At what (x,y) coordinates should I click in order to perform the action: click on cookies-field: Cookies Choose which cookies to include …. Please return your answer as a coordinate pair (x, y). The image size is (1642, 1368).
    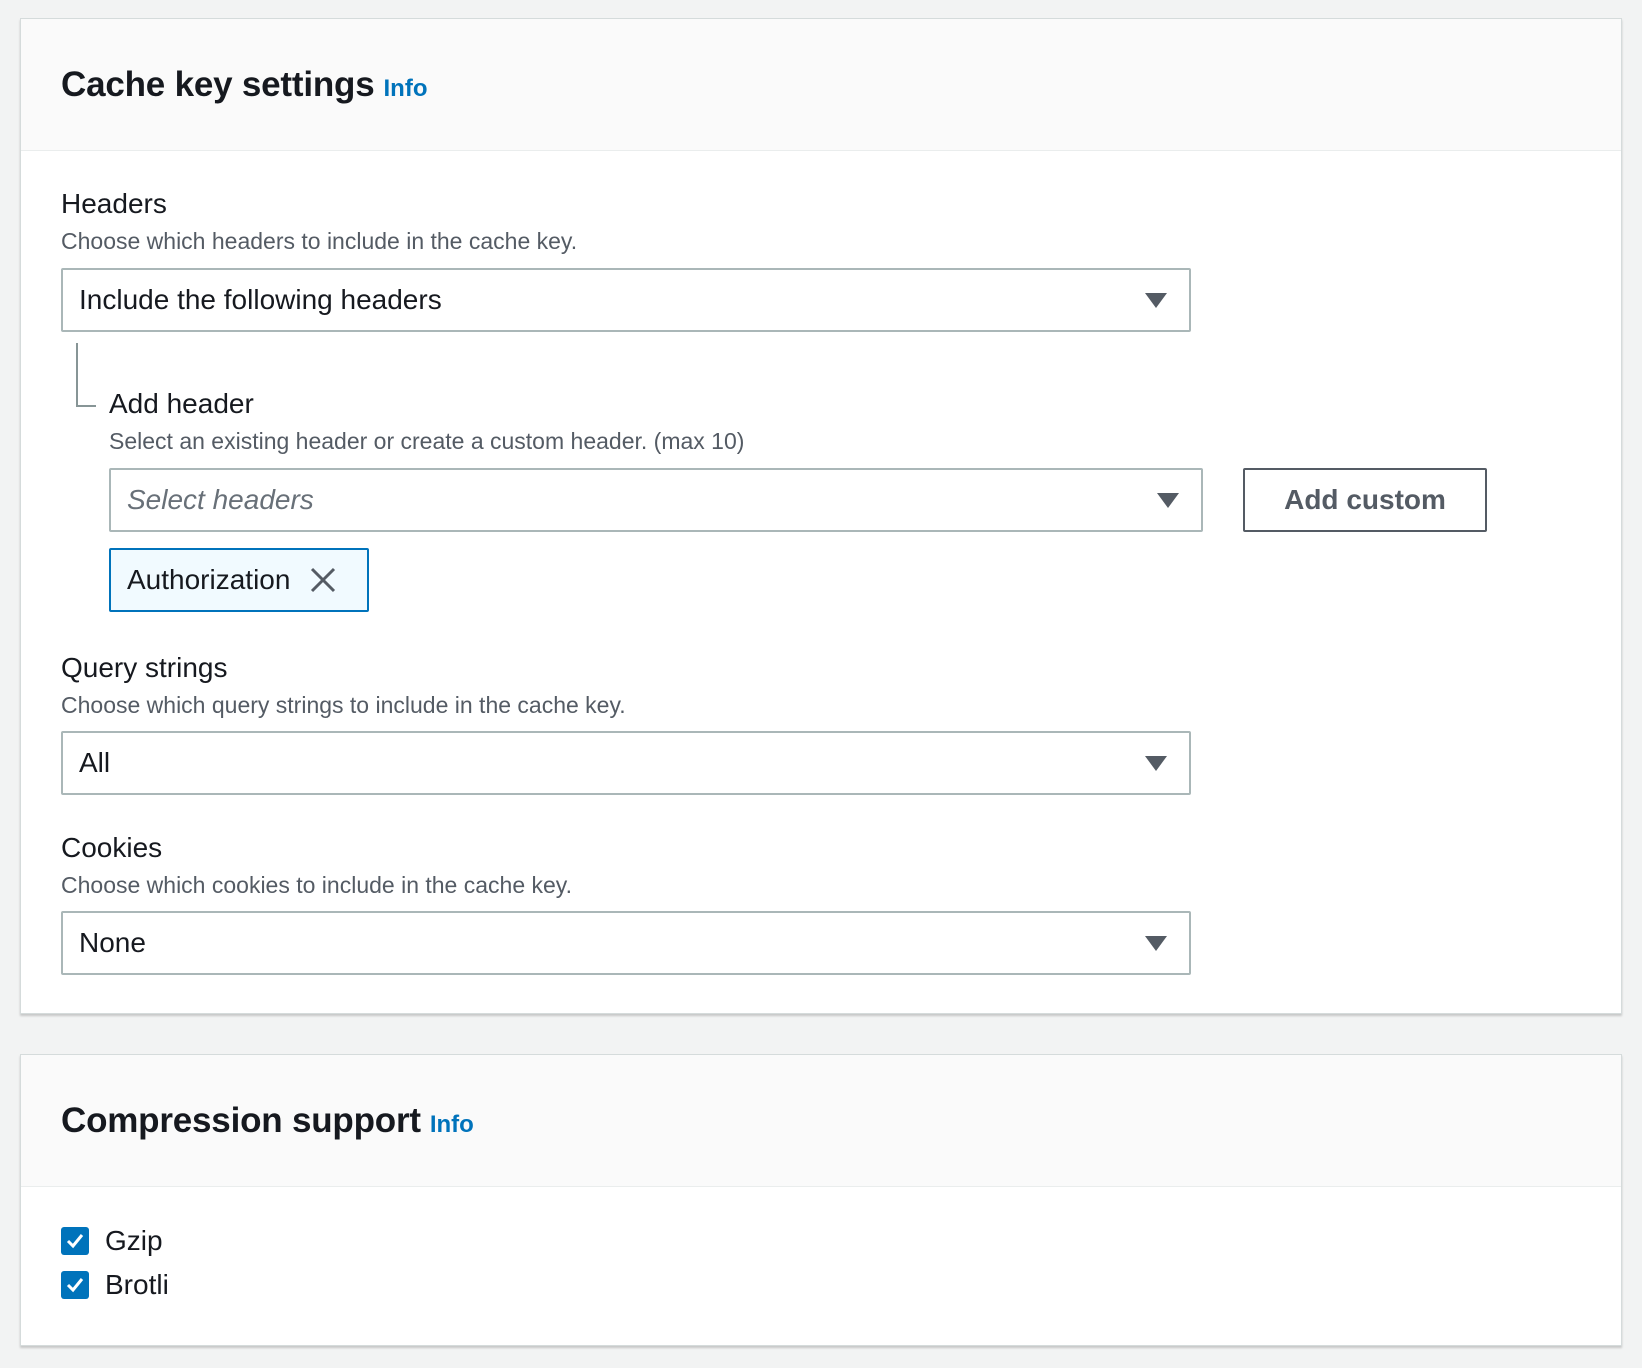
    Looking at the image, I should click on (316, 865).